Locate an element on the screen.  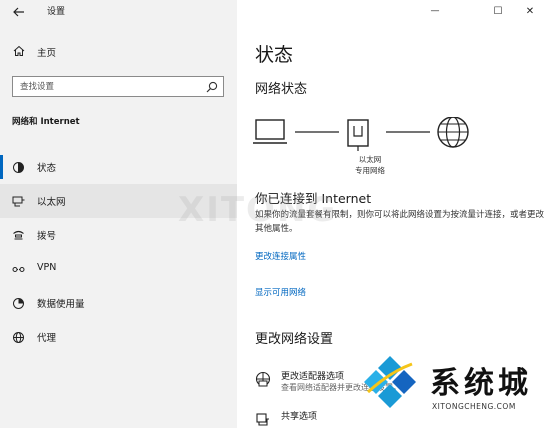
home-icon is located at coordinates (19, 50).